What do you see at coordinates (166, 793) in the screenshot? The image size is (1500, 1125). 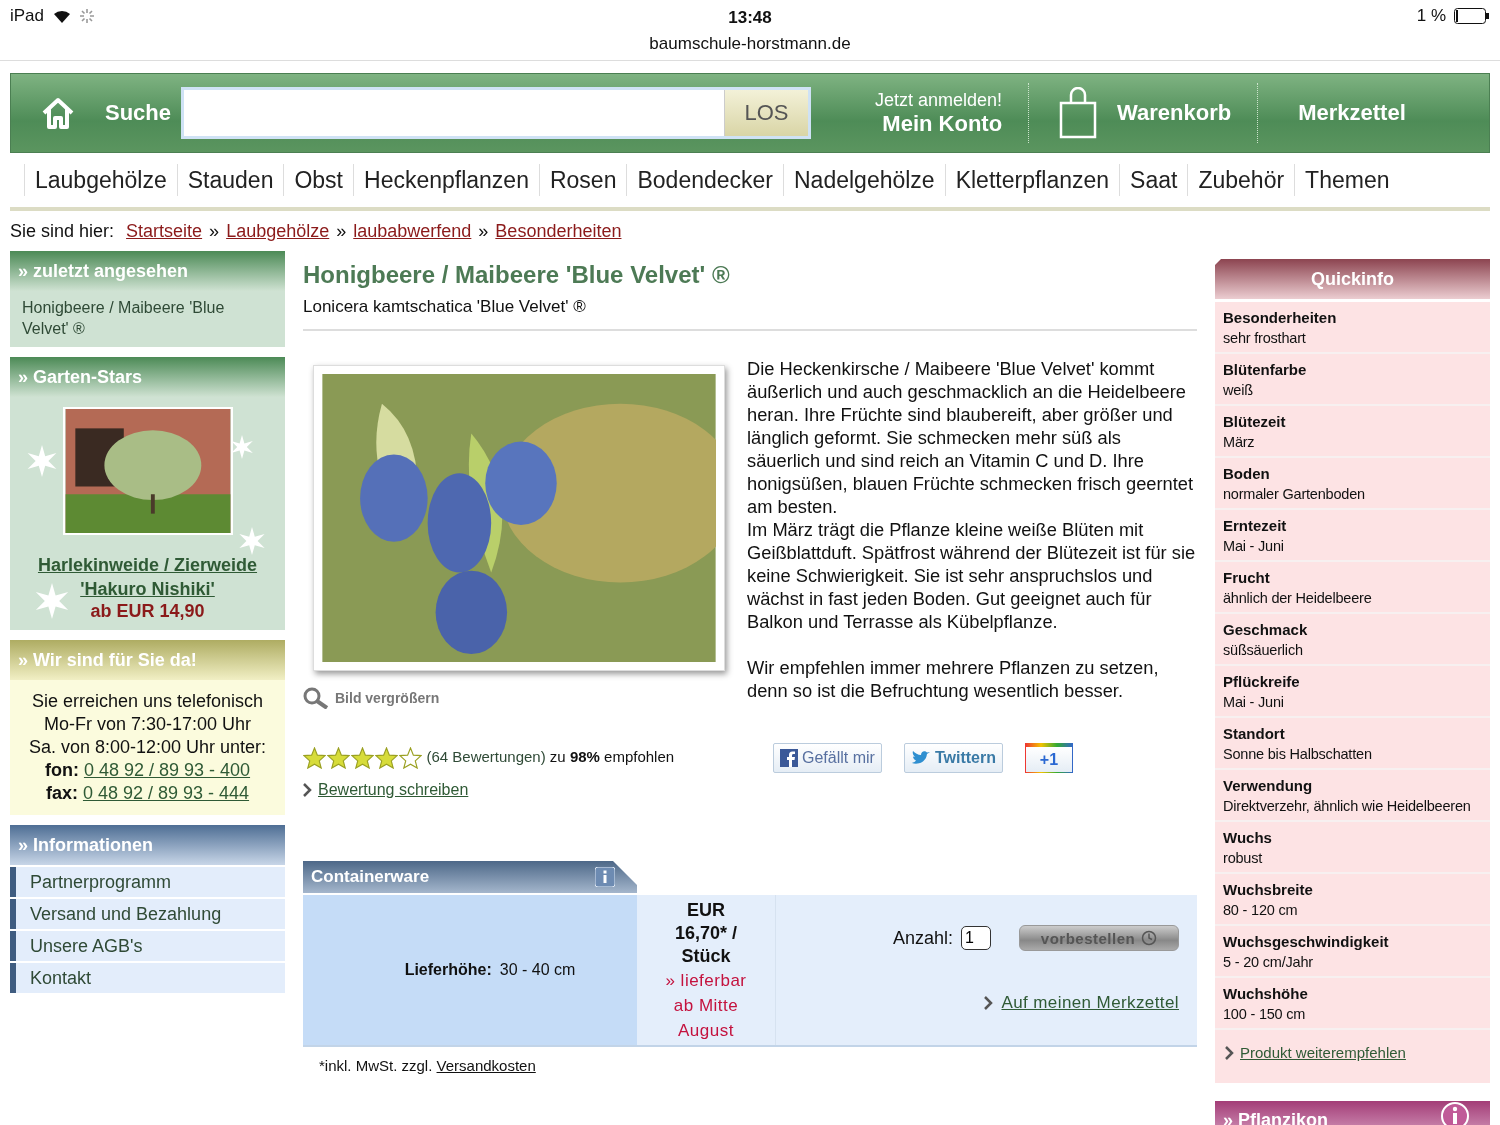 I see `phone-link: 0 48 92 / 89 93 - 444` at bounding box center [166, 793].